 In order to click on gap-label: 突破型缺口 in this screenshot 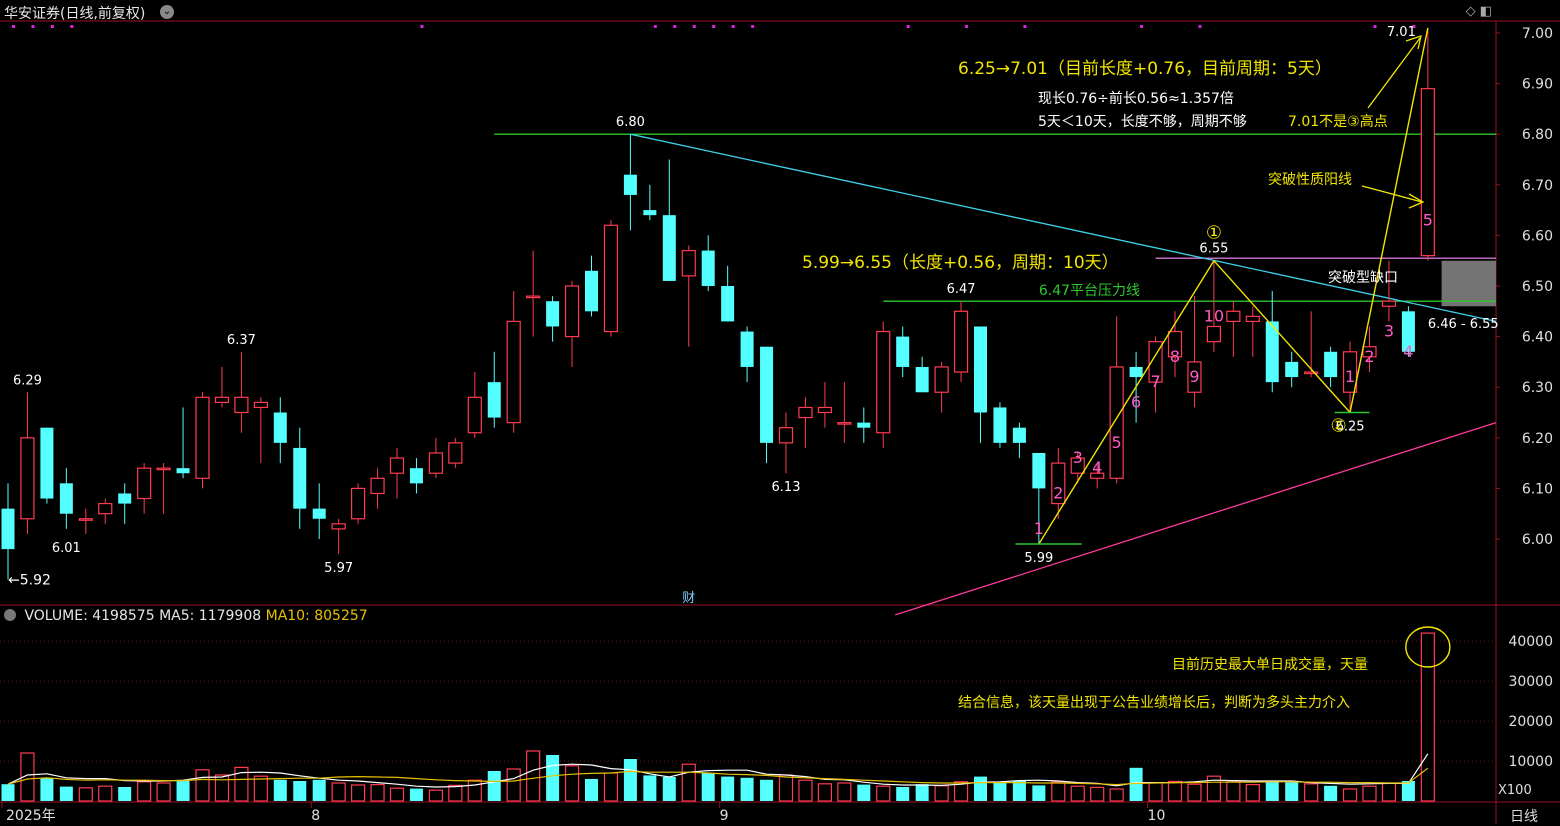, I will do `click(1363, 278)`.